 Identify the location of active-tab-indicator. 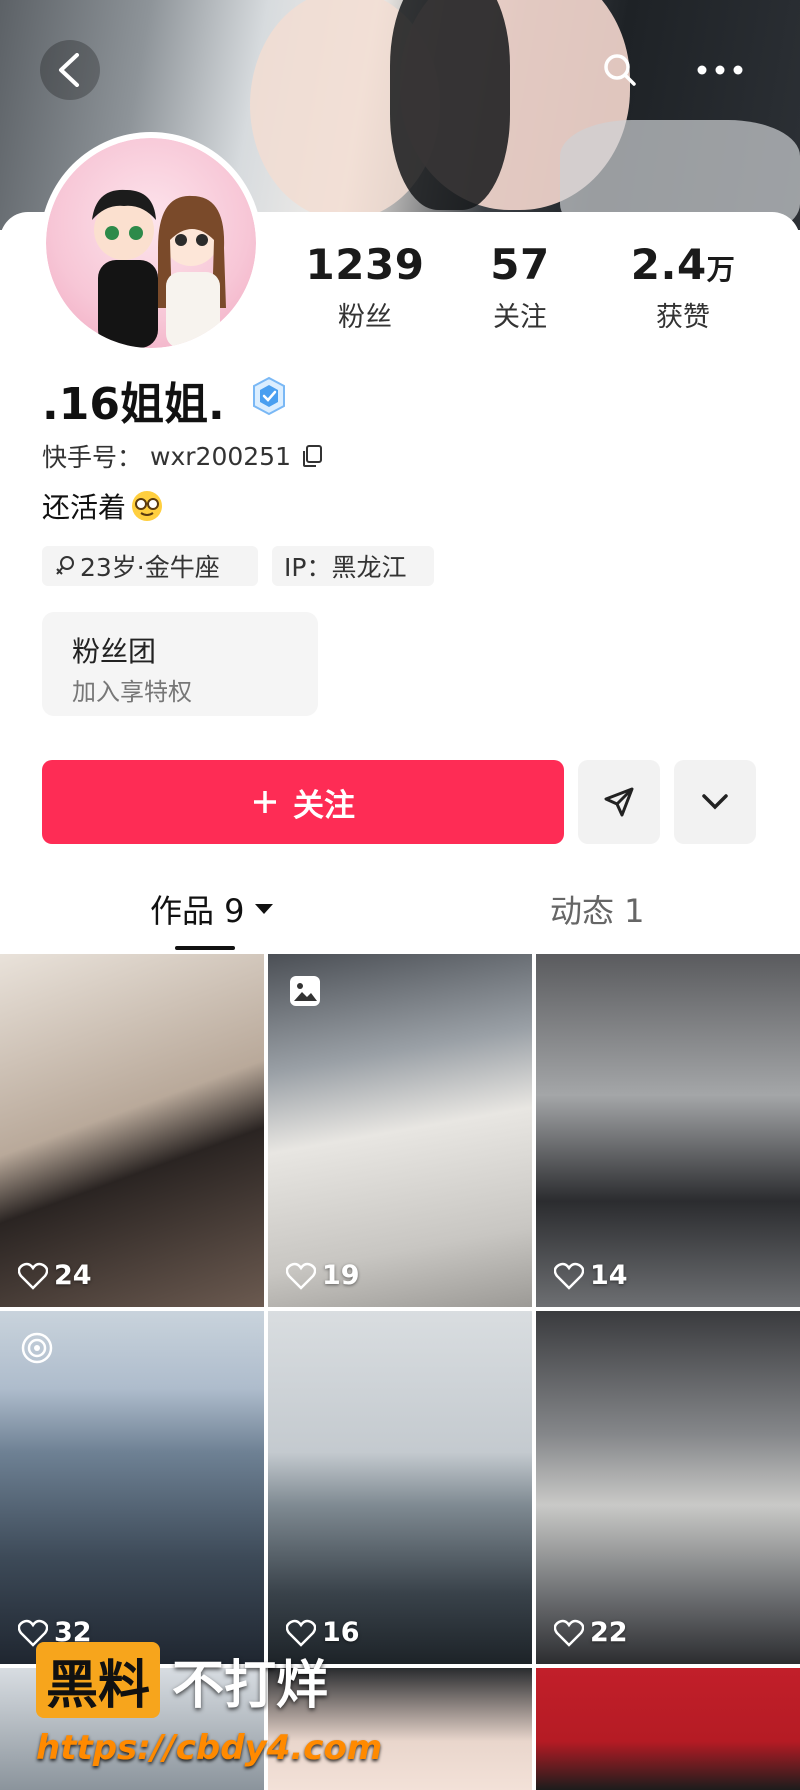
(205, 948).